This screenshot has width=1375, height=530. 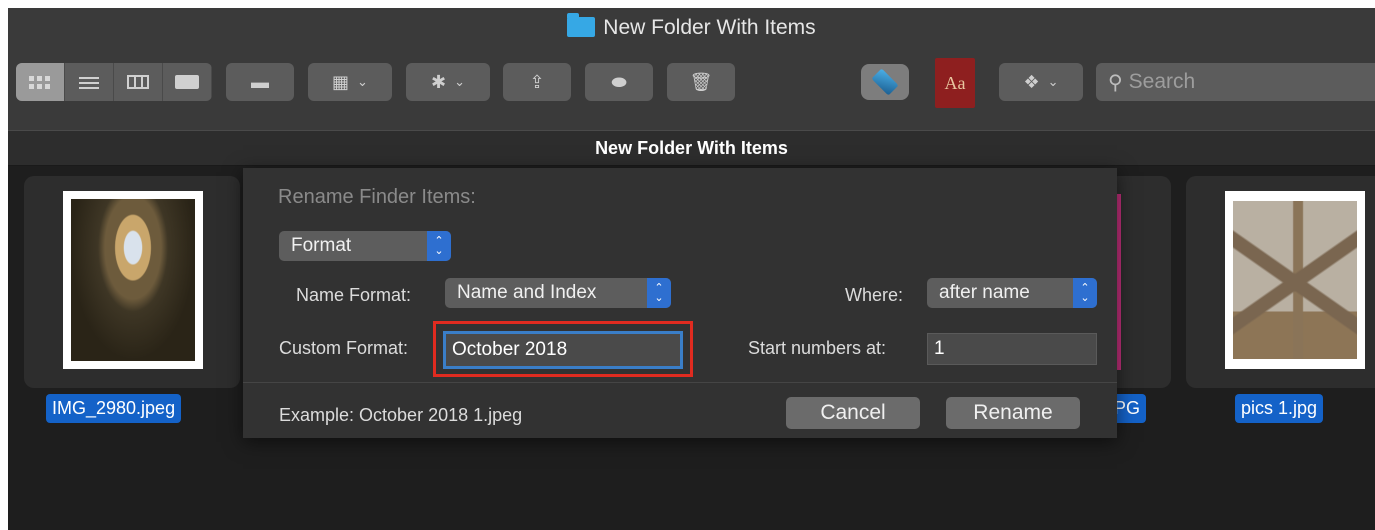 I want to click on dropbox-button: ❖ ⌄, so click(x=1041, y=82).